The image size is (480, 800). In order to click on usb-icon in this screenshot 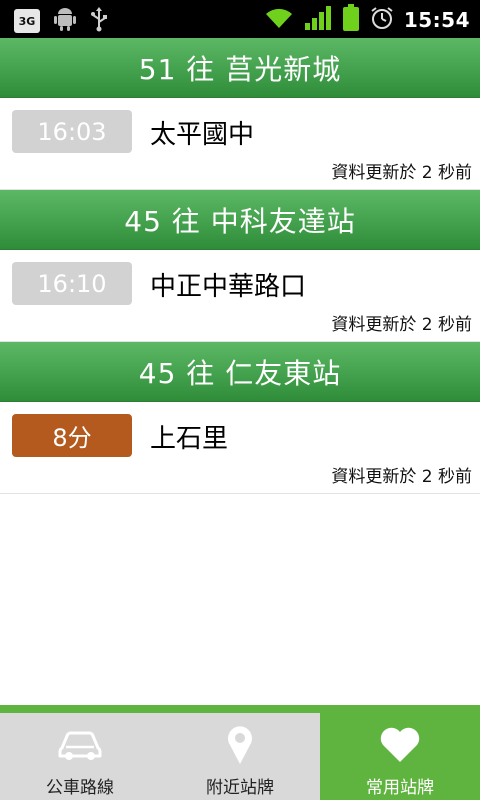, I will do `click(99, 21)`.